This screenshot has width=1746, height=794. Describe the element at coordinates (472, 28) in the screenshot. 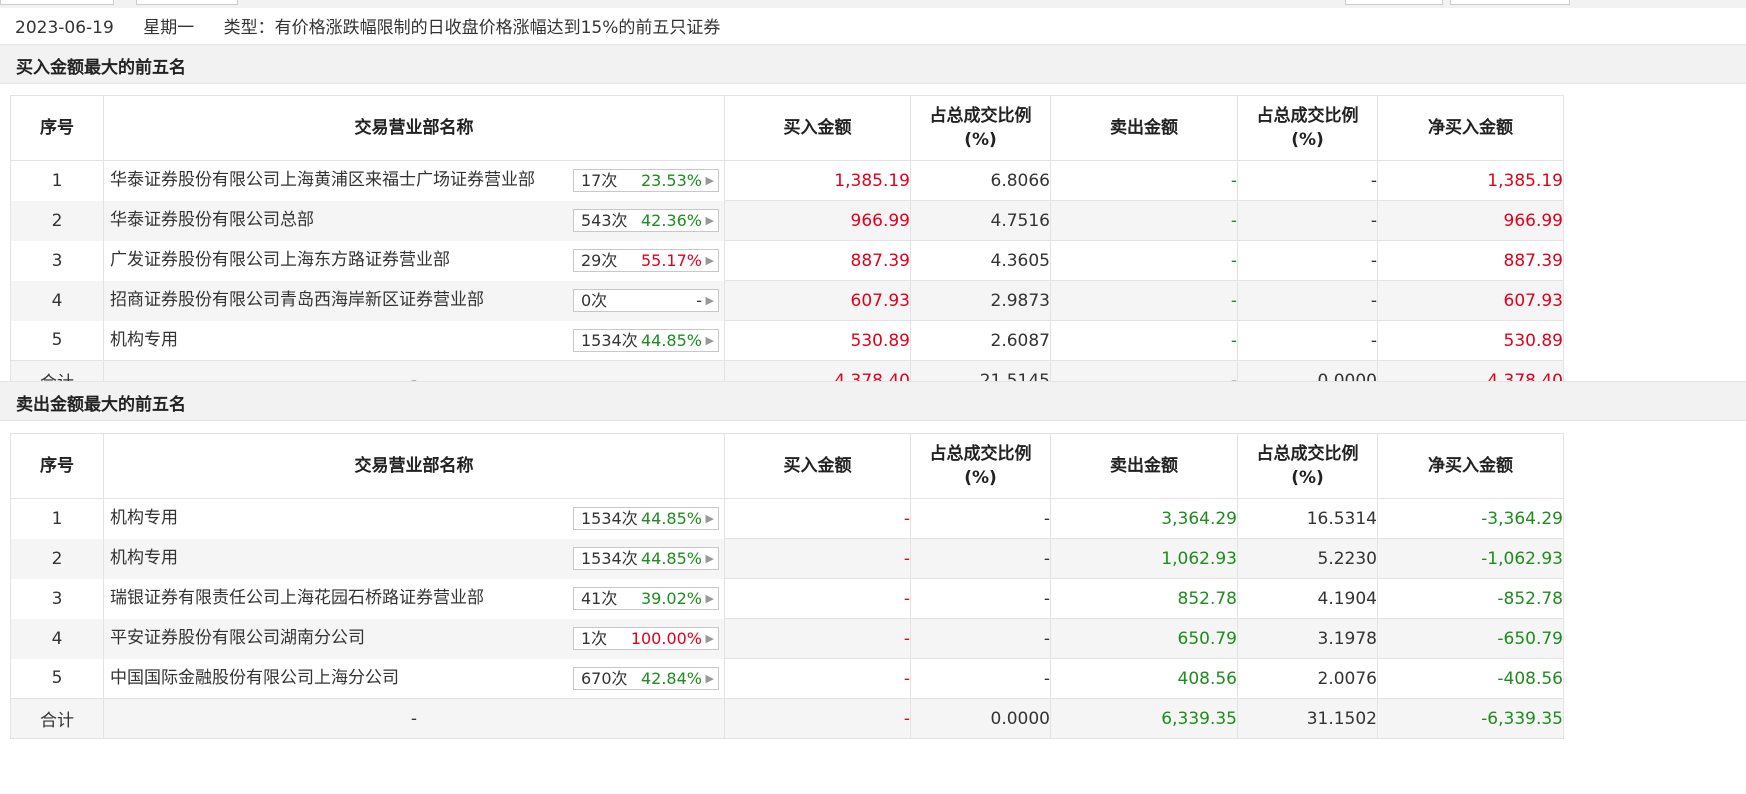

I see `report-type: 类型：有价格涨跌幅限制的日收盘价格涨幅达到15%的前五只证券` at that location.